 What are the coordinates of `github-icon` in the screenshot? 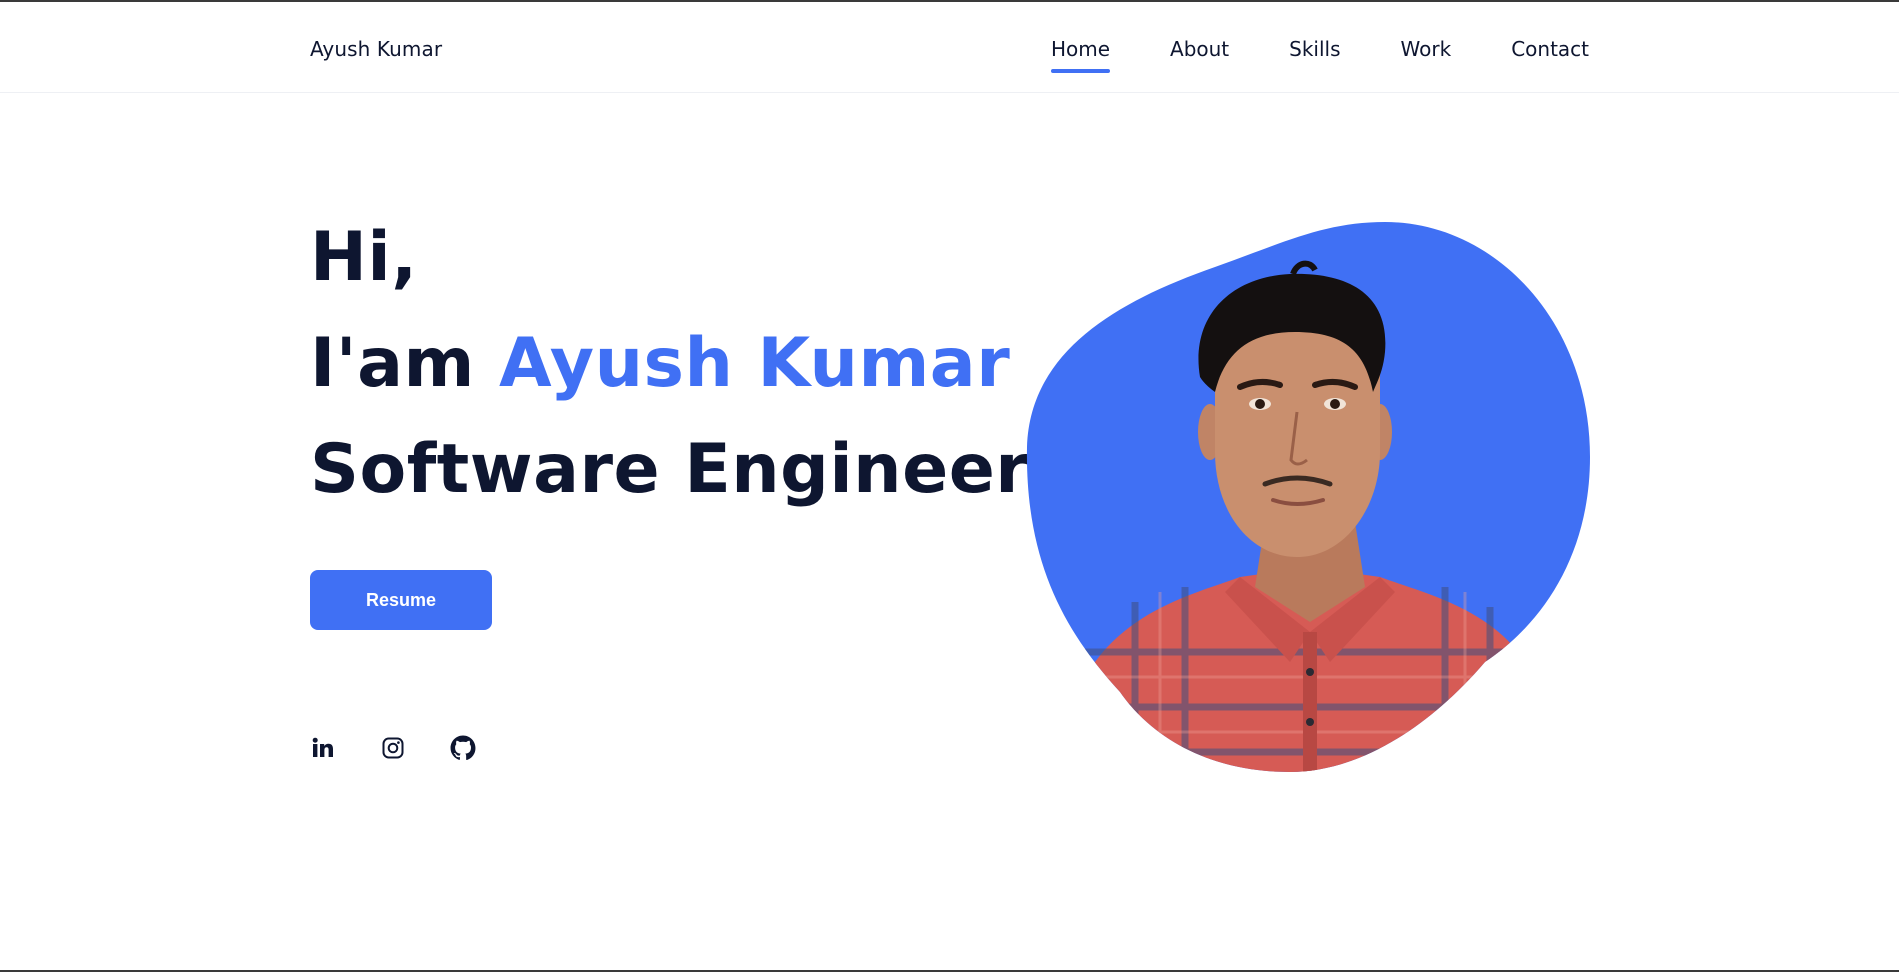 It's located at (463, 748).